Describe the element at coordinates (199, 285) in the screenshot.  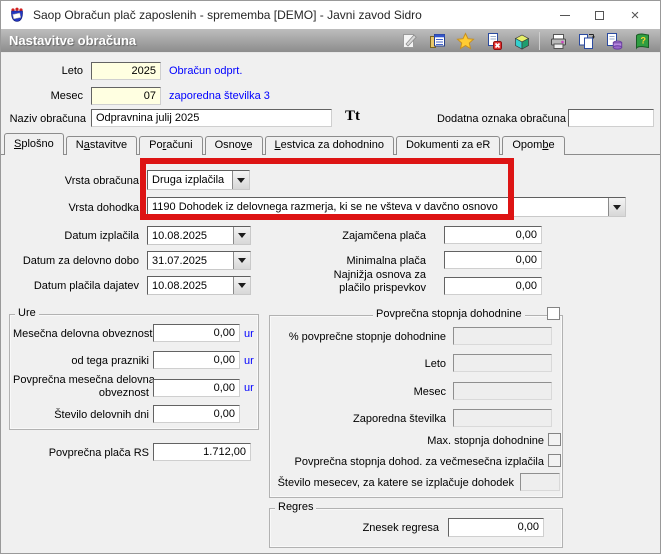
I see `datum-placila-dajatev-picker: 10.08.2025` at that location.